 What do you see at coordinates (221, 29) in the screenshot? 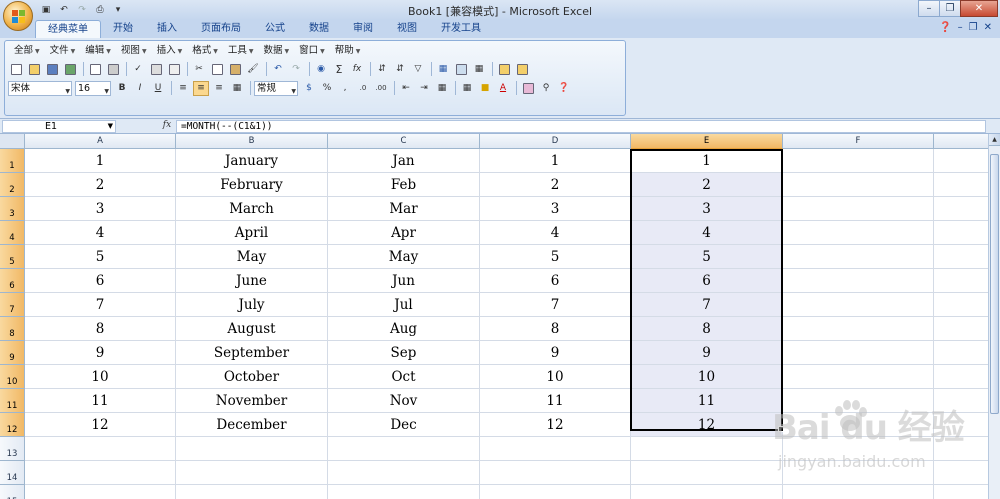
I see `tab-page-layout: 页面布局` at bounding box center [221, 29].